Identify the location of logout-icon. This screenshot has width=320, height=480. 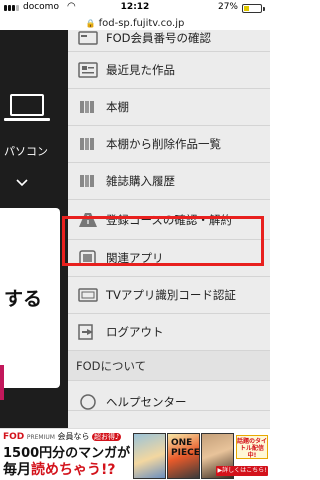
(88, 332).